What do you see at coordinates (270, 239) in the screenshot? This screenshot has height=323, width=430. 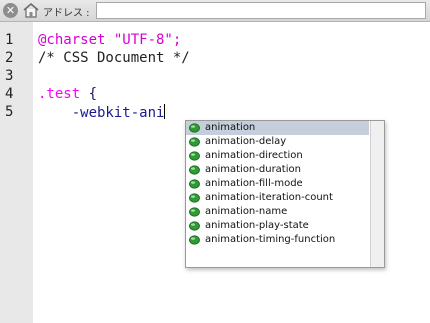 I see `autocomplete-item-label: animation-timing-function` at bounding box center [270, 239].